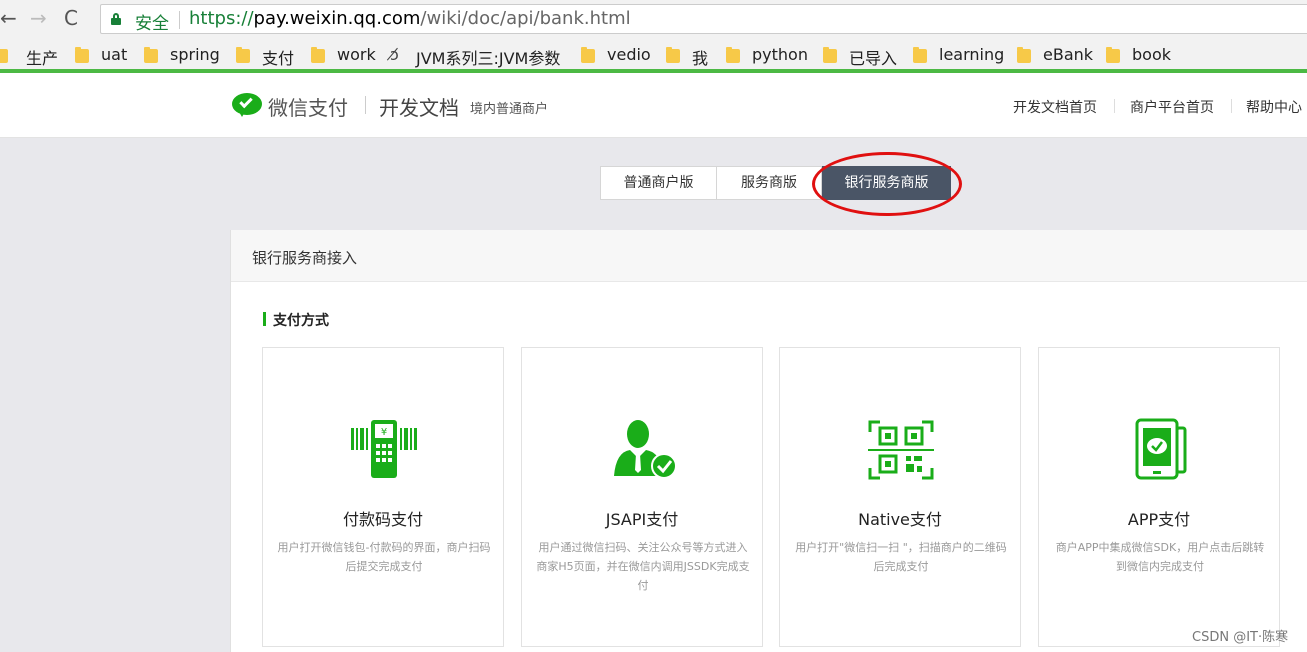 This screenshot has height=652, width=1307. What do you see at coordinates (887, 184) in the screenshot?
I see `annotation-ellipse` at bounding box center [887, 184].